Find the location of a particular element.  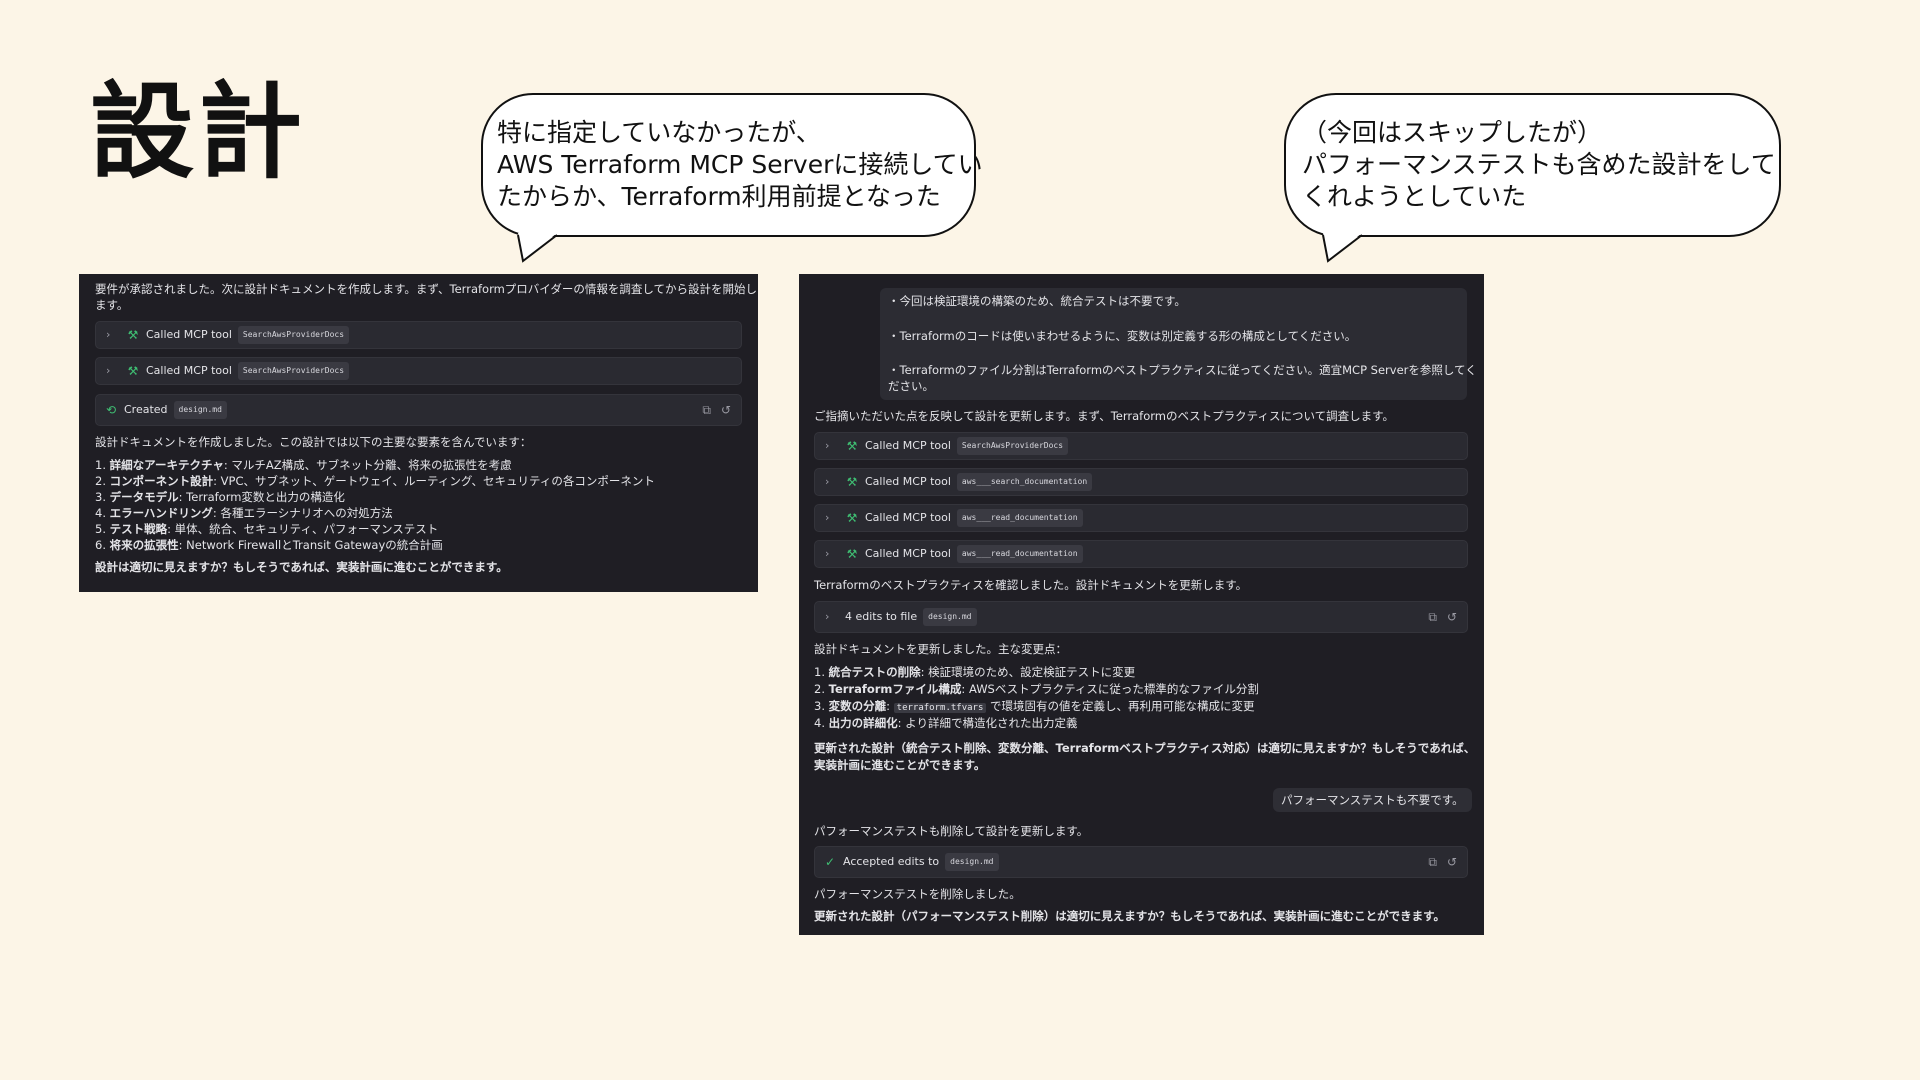

list-item: 1. 詳細なアーキテクチャ: マルチAZ構成、サブネット分離、将来の拡張性を考慮 is located at coordinates (303, 465).